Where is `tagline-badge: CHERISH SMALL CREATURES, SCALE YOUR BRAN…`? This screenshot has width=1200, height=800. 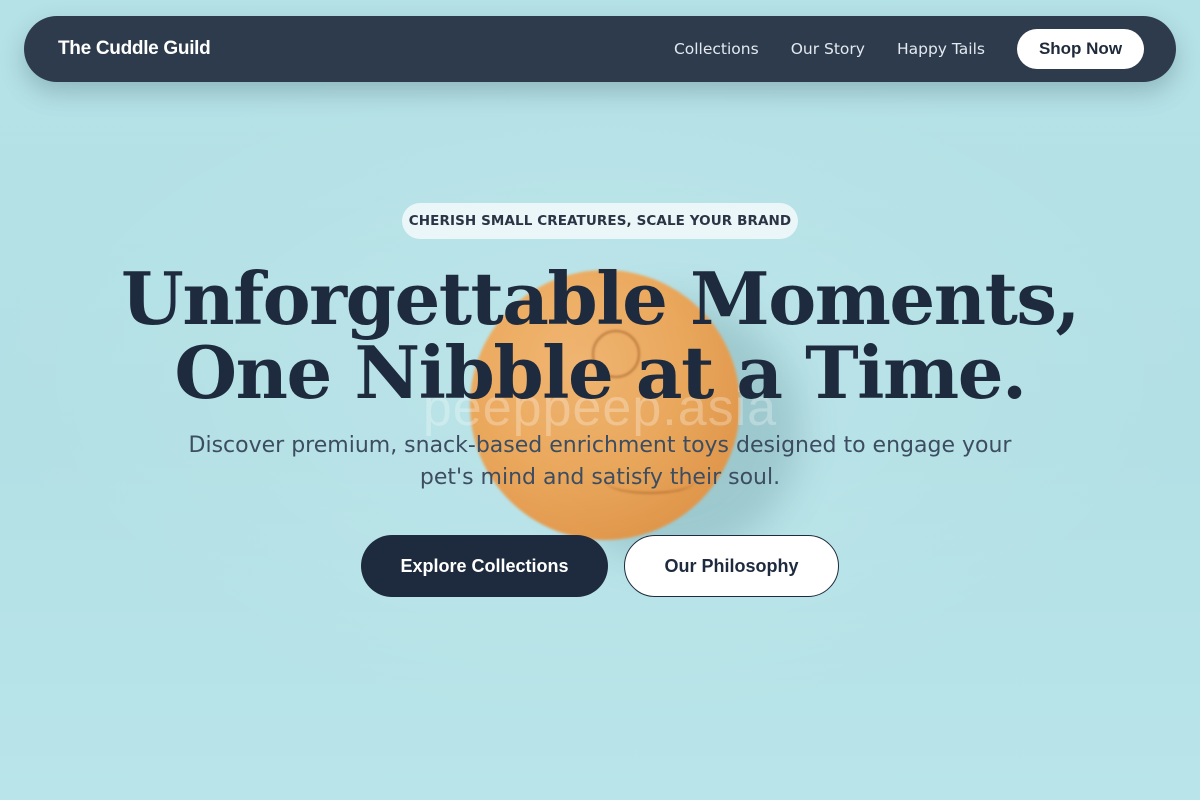
tagline-badge: CHERISH SMALL CREATURES, SCALE YOUR BRAN… is located at coordinates (600, 221).